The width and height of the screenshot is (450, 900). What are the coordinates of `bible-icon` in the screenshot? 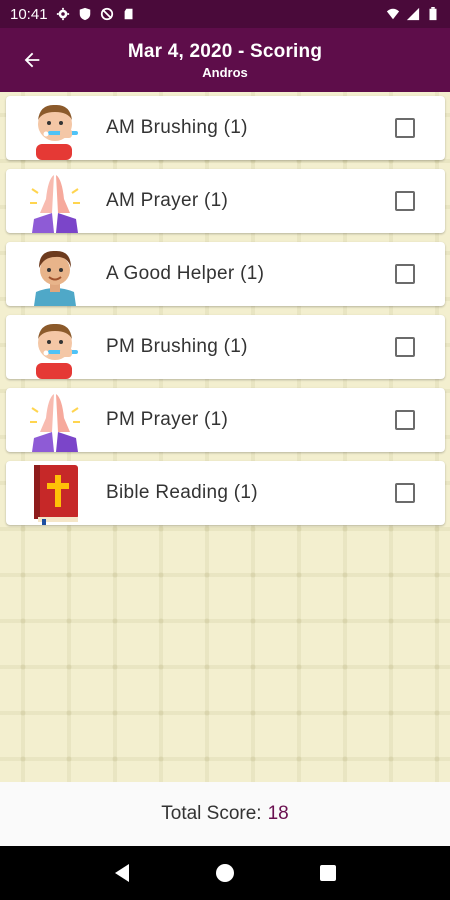 It's located at (55, 493).